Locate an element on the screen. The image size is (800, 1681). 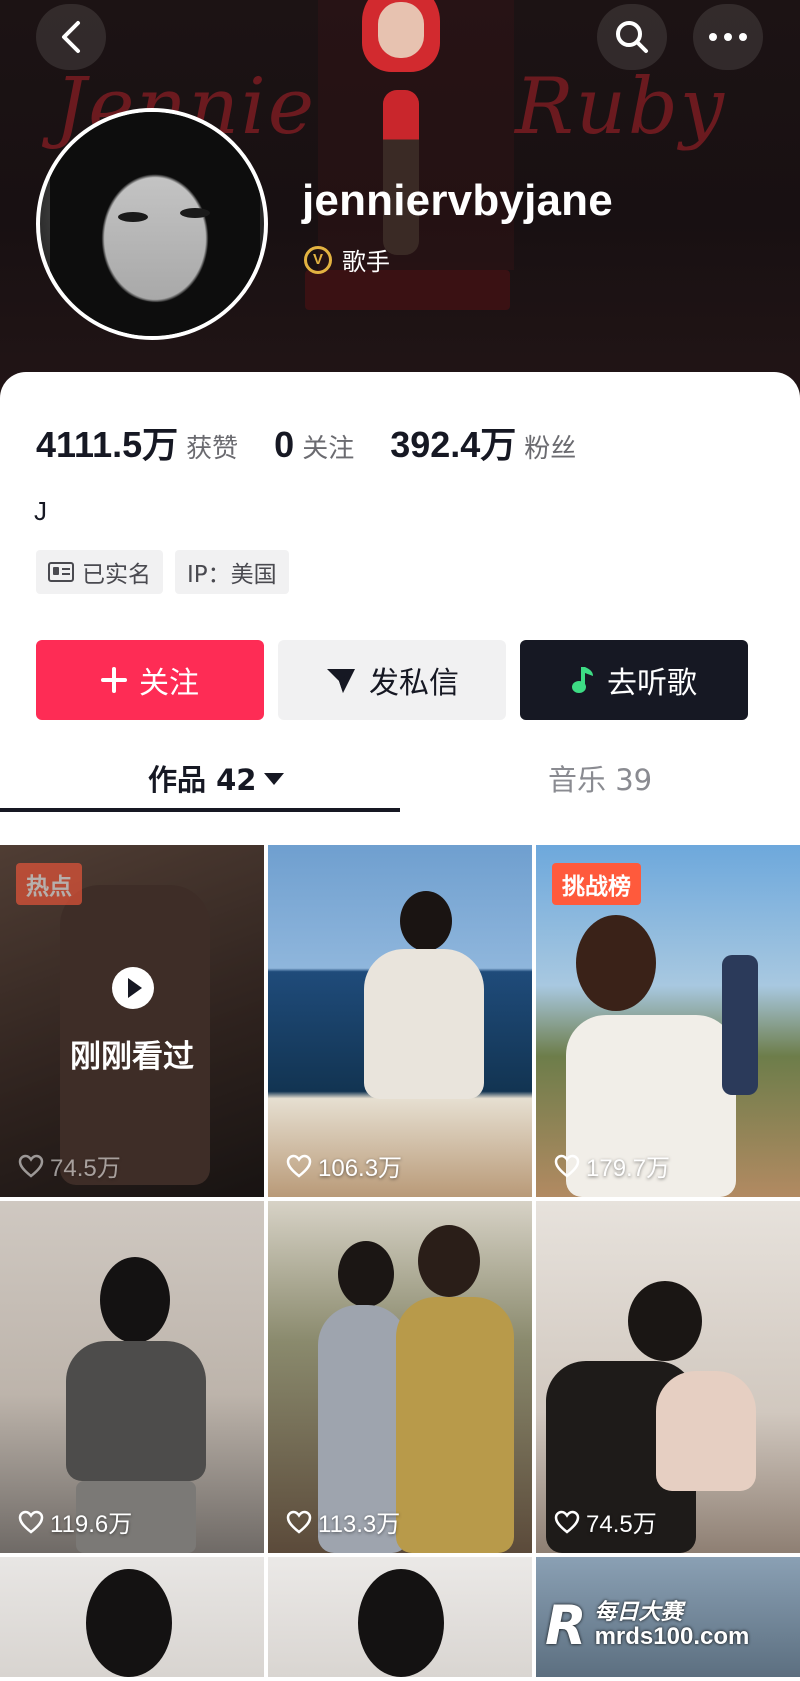
video-likes-count: 119.6万 is located at coordinates (91, 1524).